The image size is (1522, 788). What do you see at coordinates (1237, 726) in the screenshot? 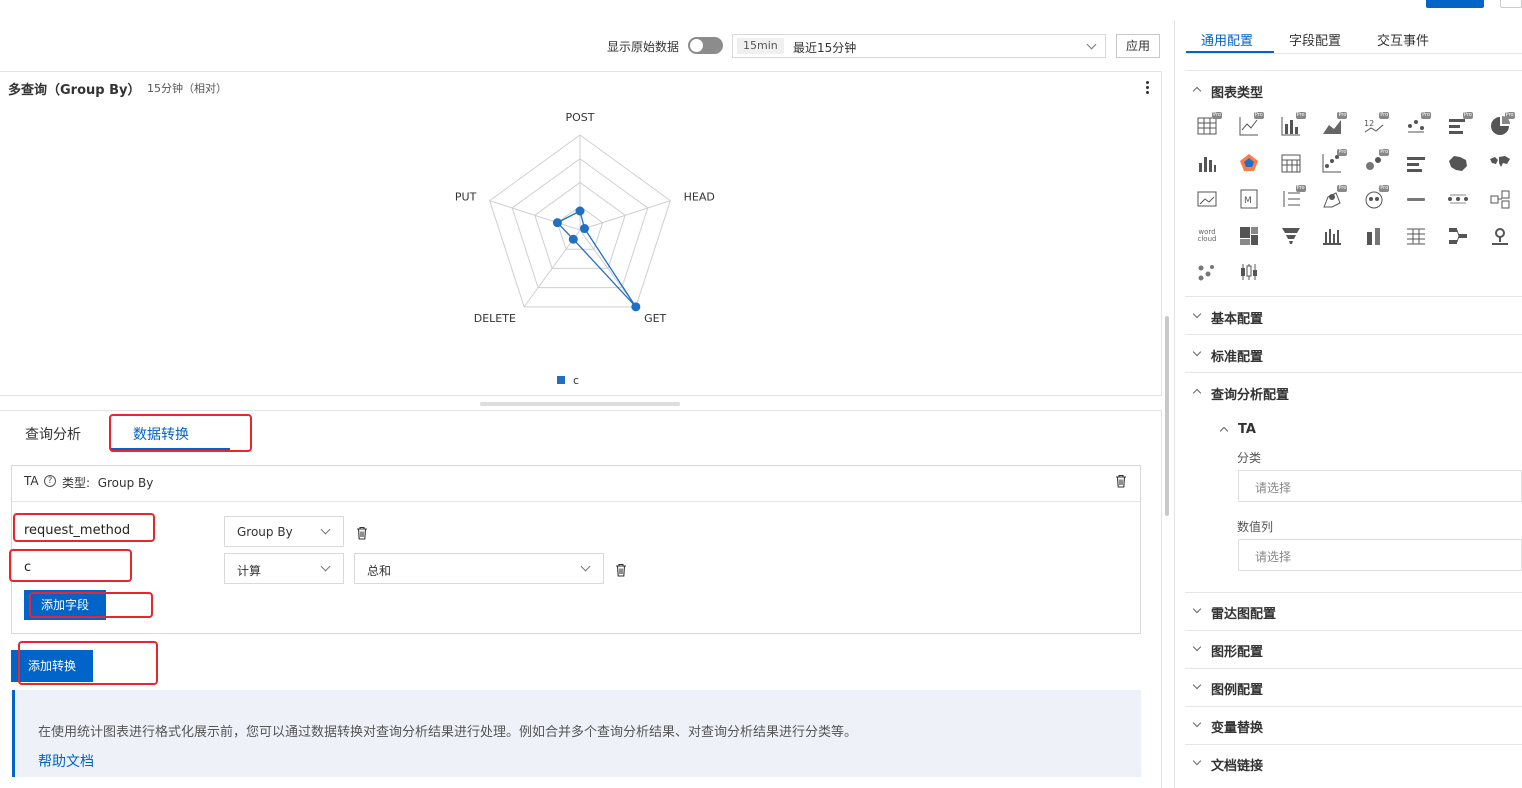
I see `section-variable-replace: 变量替换` at bounding box center [1237, 726].